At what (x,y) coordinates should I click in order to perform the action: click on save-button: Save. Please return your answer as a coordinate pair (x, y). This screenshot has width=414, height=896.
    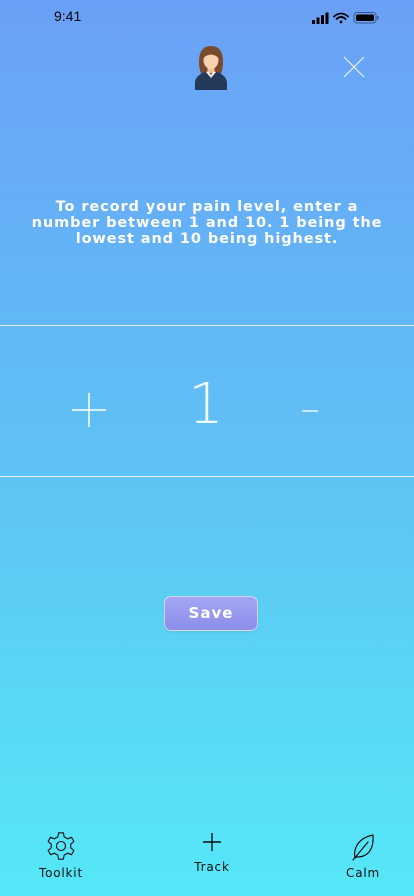
    Looking at the image, I should click on (211, 613).